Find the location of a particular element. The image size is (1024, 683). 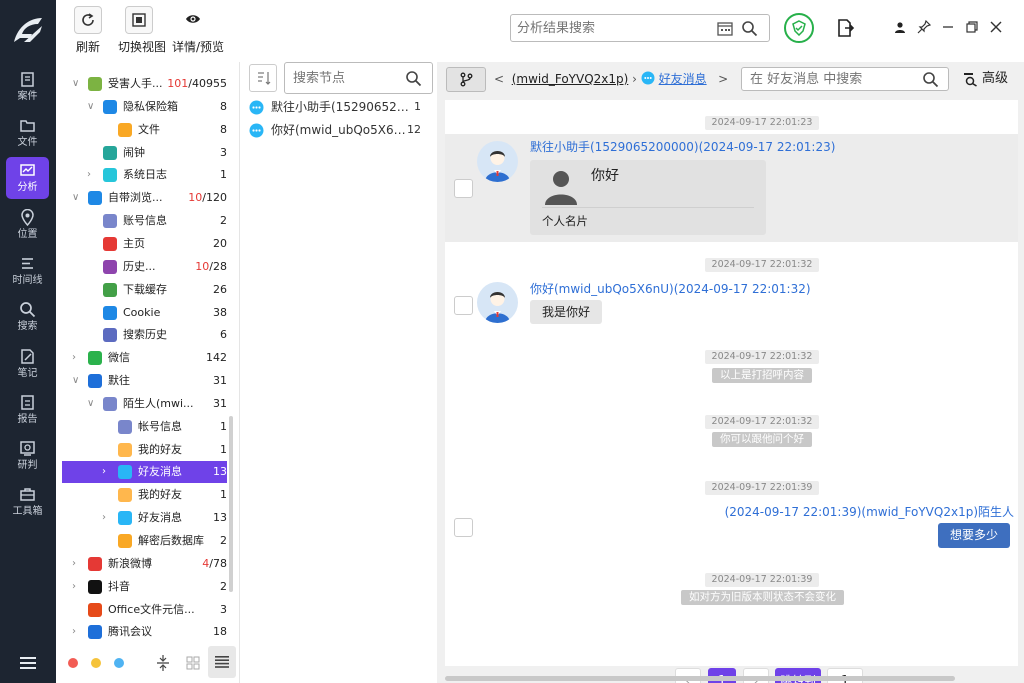

tree-node: 搜索历史 6 is located at coordinates (144, 335).